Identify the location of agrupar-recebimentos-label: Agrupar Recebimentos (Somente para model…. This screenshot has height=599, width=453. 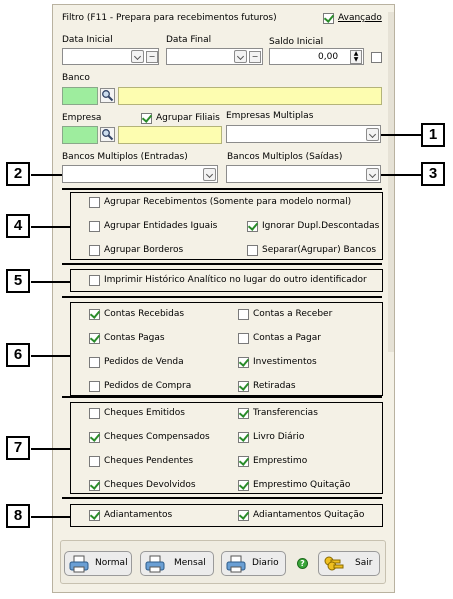
(228, 202).